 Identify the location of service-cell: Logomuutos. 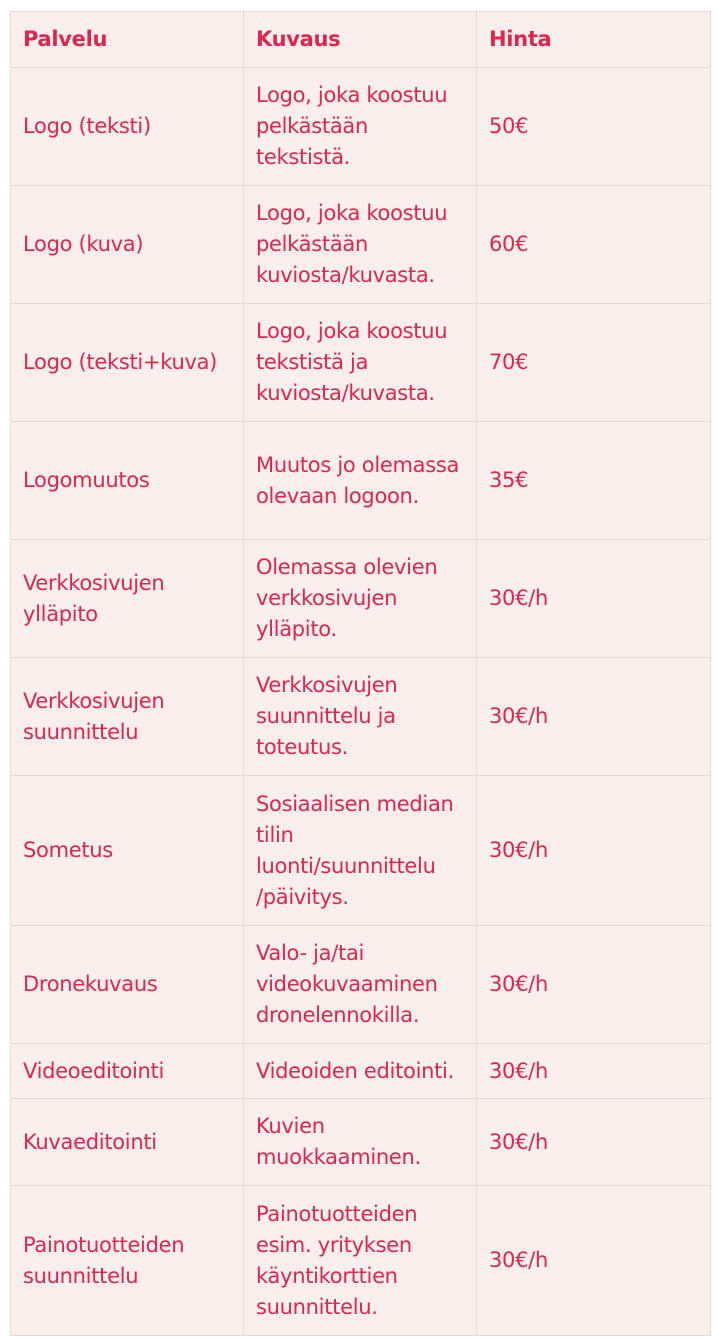
(127, 480).